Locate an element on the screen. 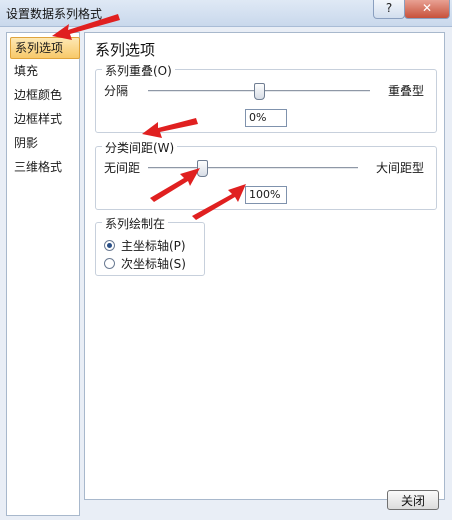 The width and height of the screenshot is (452, 520). secondary-axis-radio is located at coordinates (109, 263).